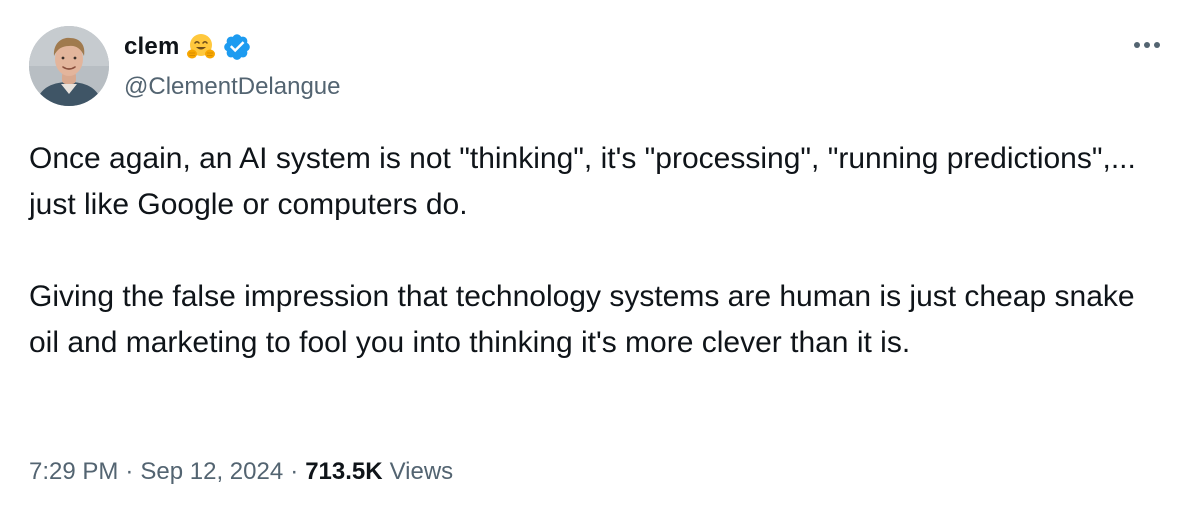 The height and width of the screenshot is (522, 1194). Describe the element at coordinates (69, 66) in the screenshot. I see `avatar` at that location.